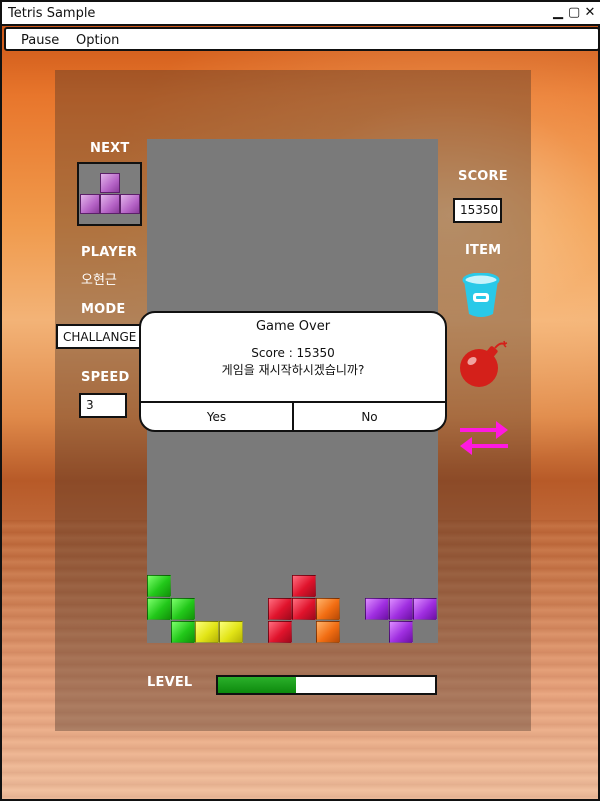 Image resolution: width=600 pixels, height=801 pixels. Describe the element at coordinates (216, 416) in the screenshot. I see `yes-button: Yes` at that location.